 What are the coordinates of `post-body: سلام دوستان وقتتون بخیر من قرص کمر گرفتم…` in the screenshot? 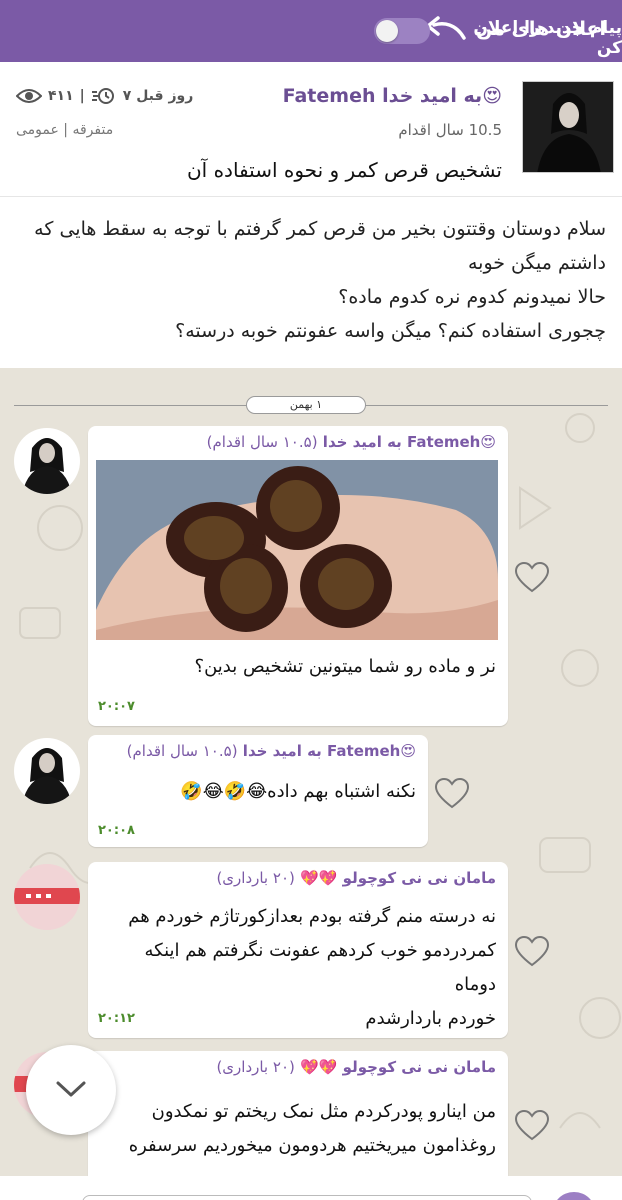 It's located at (311, 283).